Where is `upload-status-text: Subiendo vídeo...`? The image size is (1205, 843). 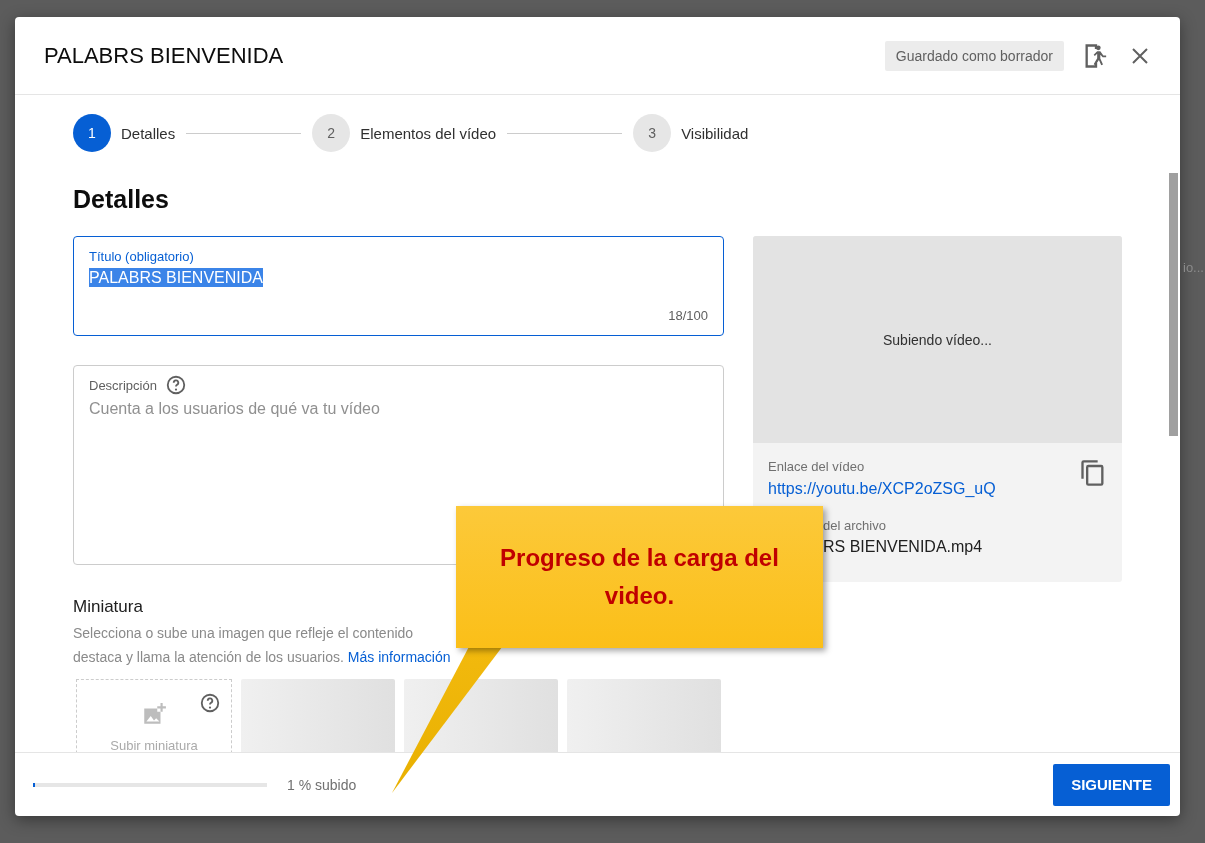
upload-status-text: Subiendo vídeo... is located at coordinates (937, 339).